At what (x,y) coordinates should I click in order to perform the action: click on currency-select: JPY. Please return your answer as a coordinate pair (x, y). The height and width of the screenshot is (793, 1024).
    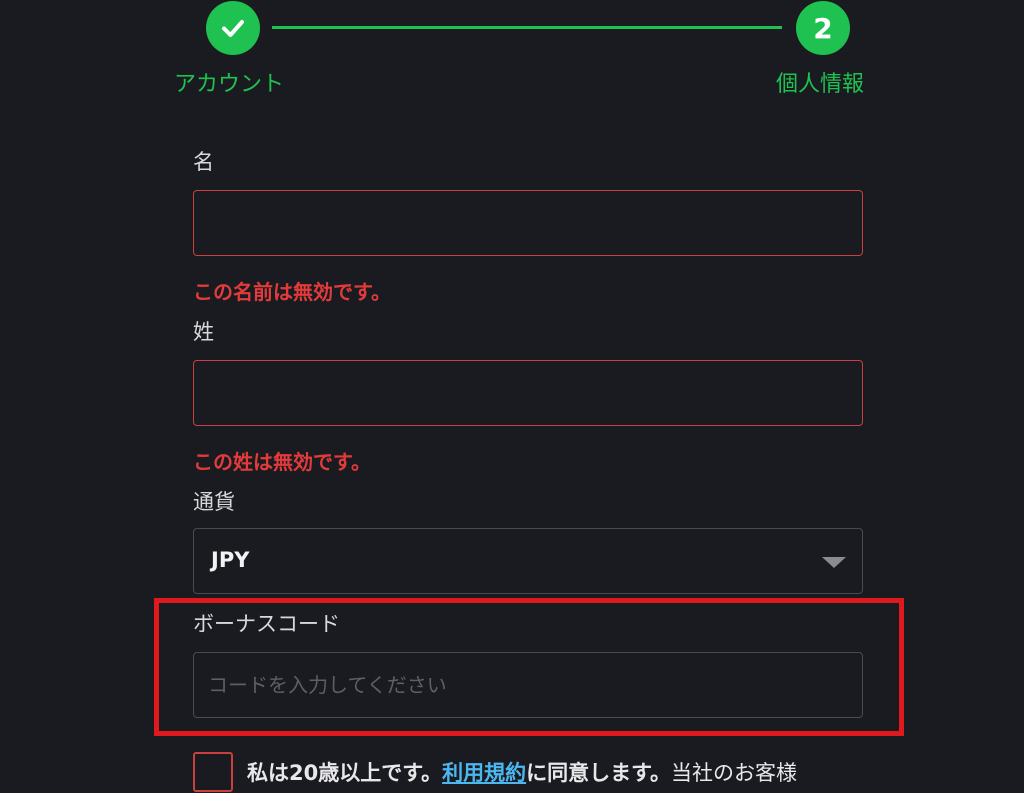
    Looking at the image, I should click on (528, 561).